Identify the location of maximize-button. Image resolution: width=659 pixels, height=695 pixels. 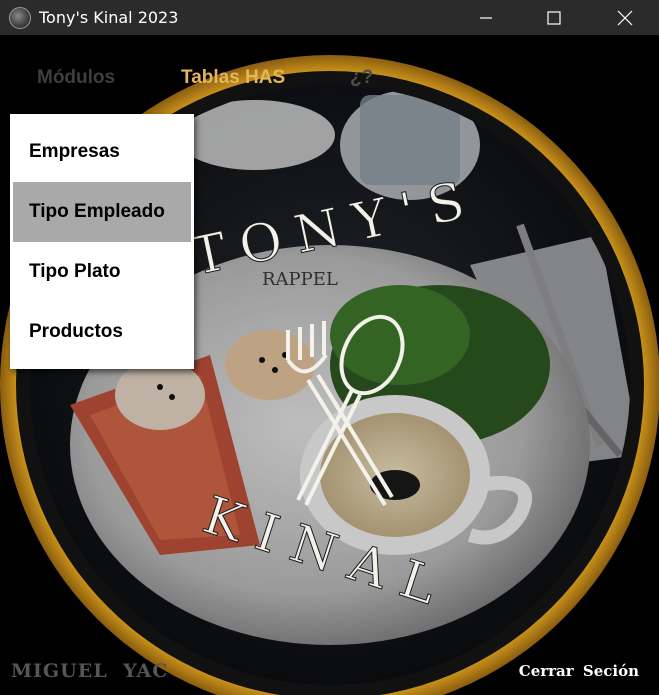
(554, 17).